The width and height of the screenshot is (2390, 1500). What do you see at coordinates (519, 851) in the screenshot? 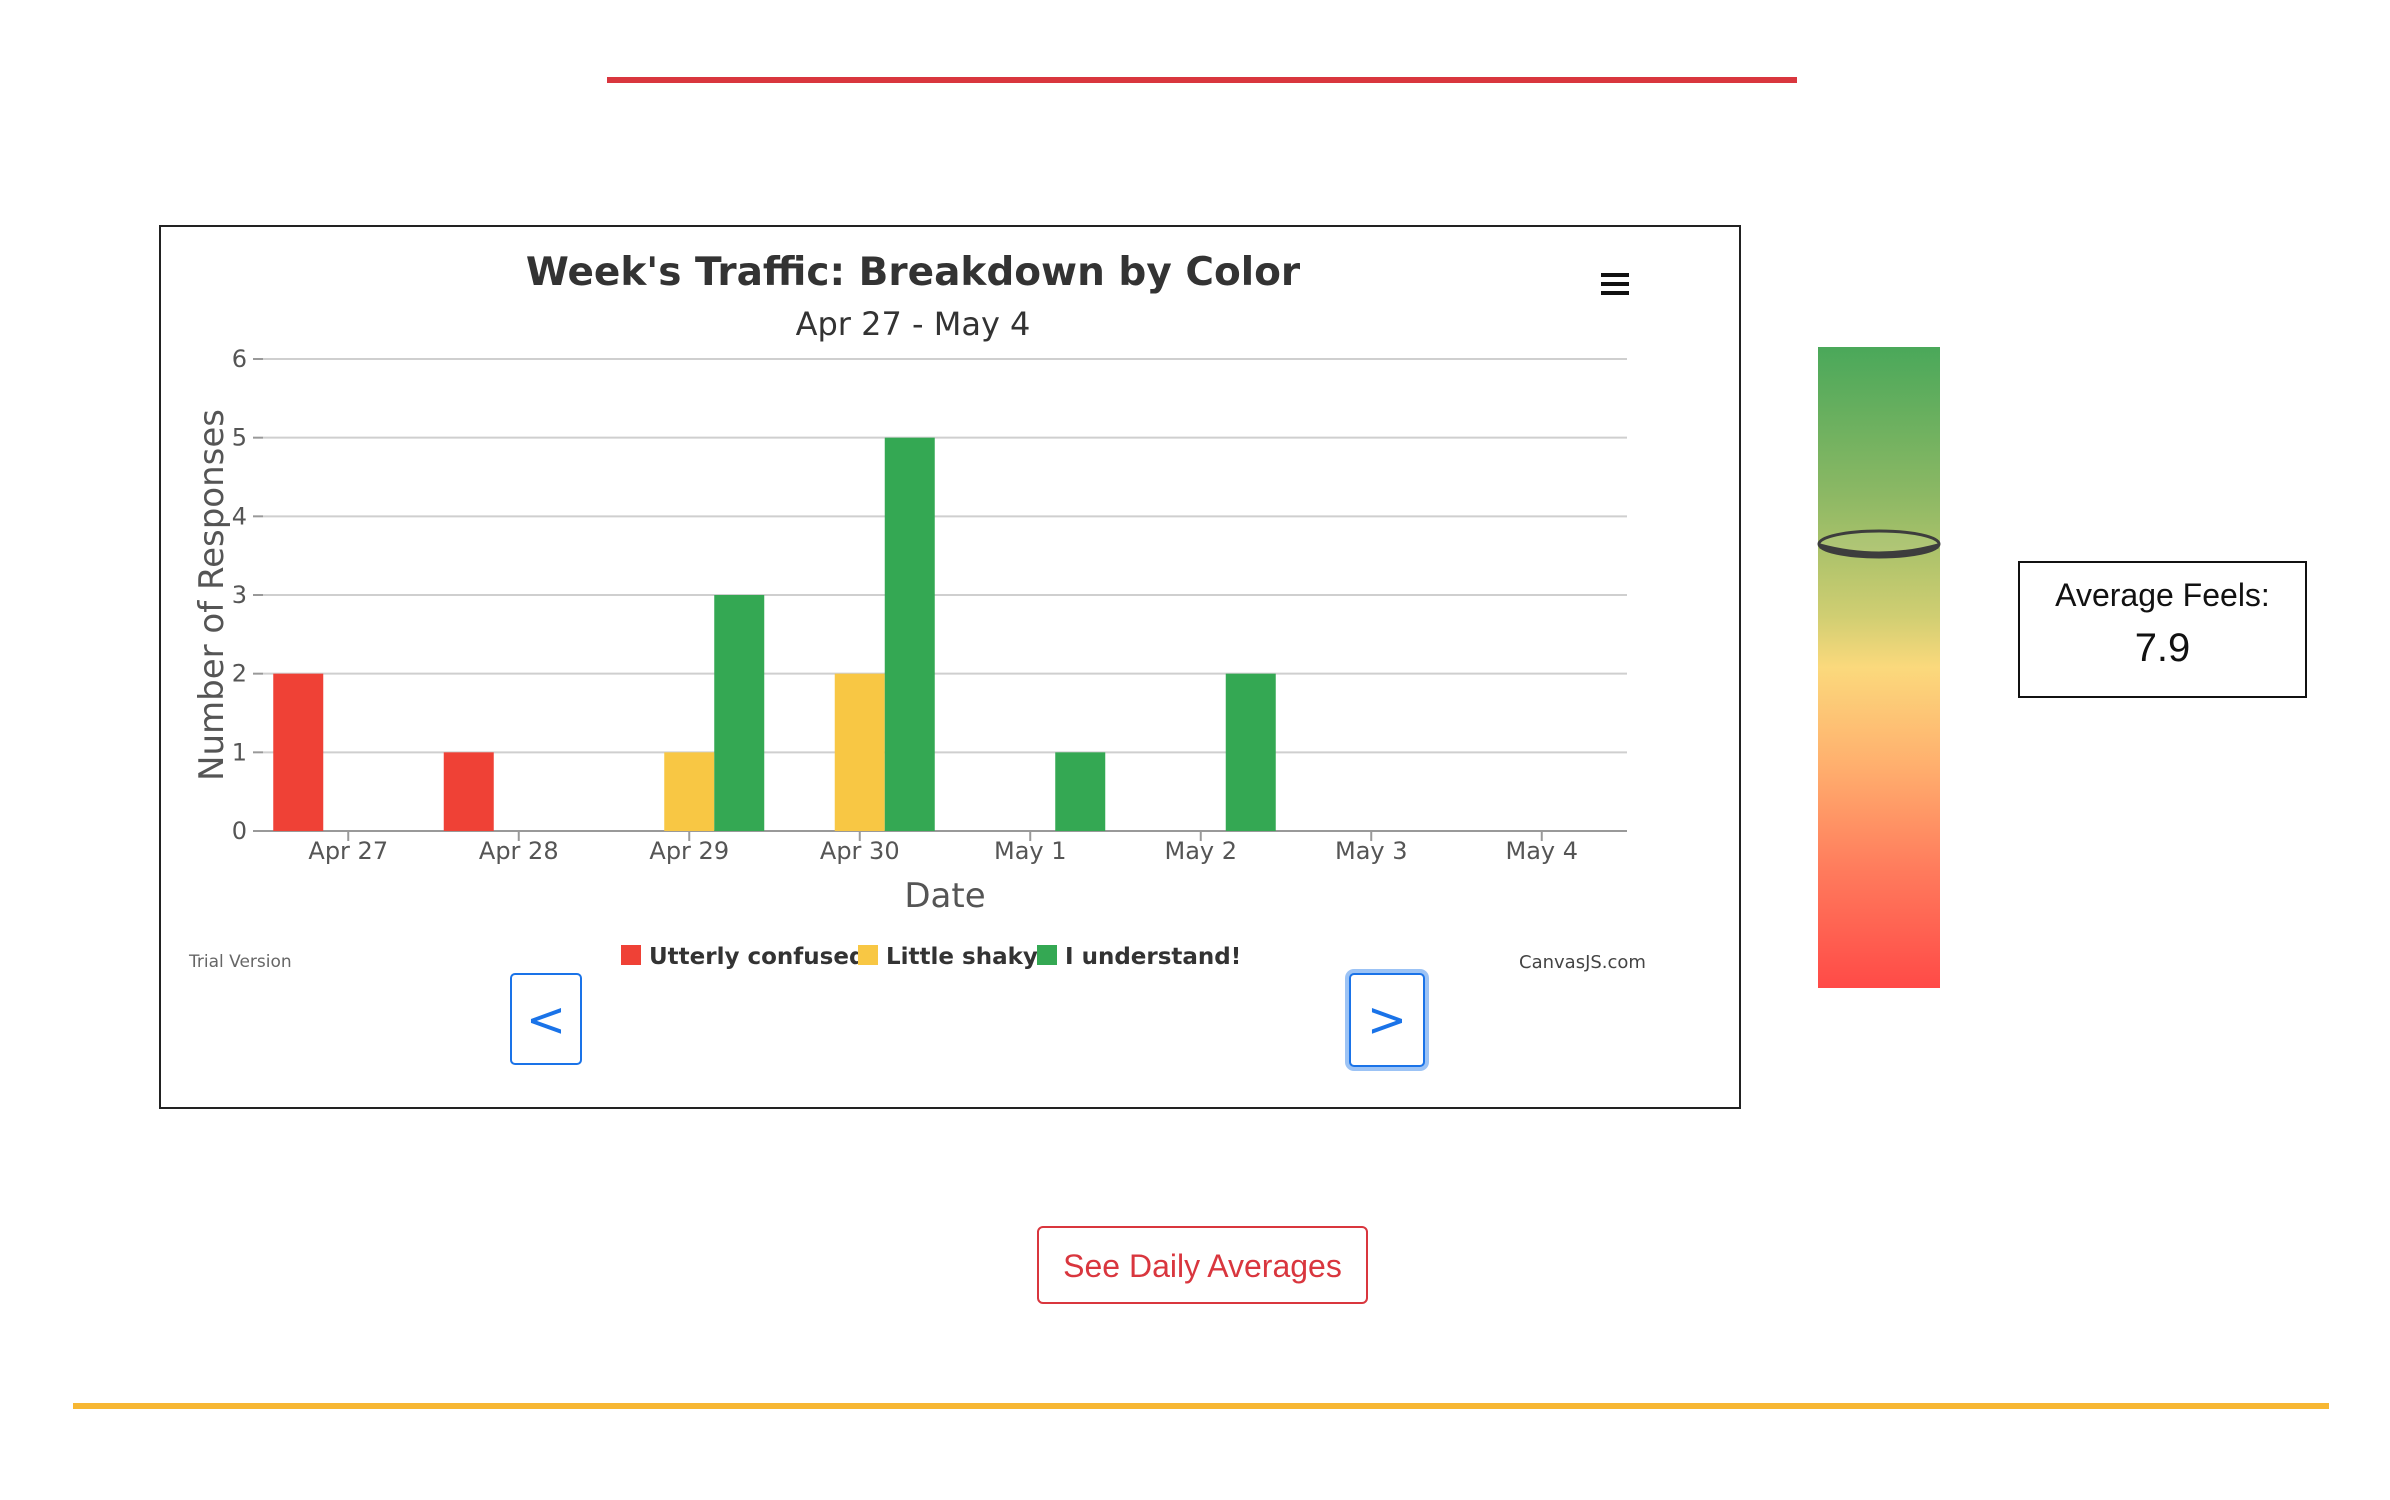
I see `x-tick-label: Apr 28` at bounding box center [519, 851].